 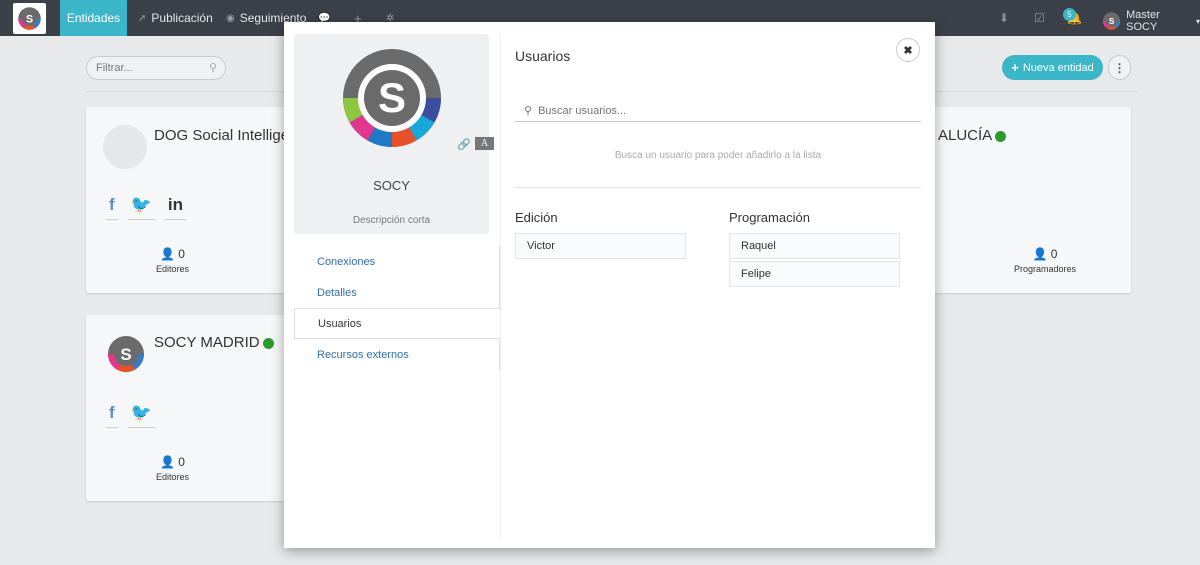 I want to click on entity-logo: S, so click(x=392, y=99).